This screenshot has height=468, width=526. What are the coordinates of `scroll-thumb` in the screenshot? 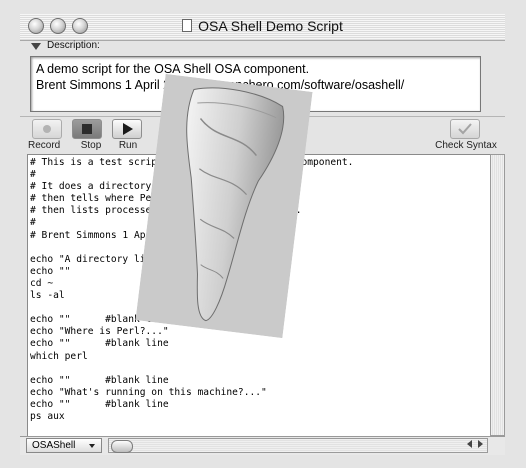 It's located at (122, 446).